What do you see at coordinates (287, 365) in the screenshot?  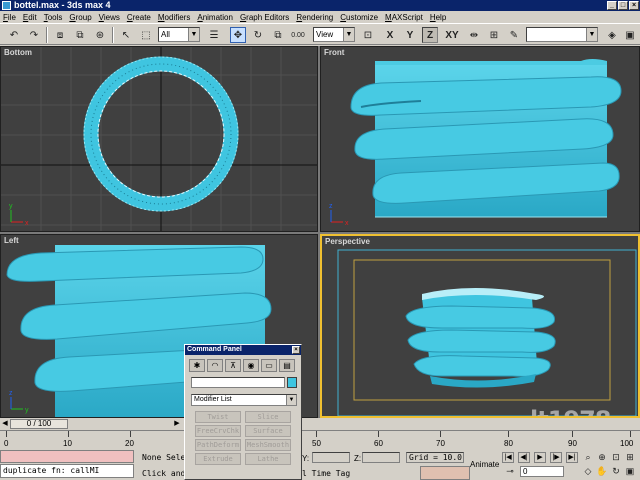 I see `utilities-tab-icon: ▤` at bounding box center [287, 365].